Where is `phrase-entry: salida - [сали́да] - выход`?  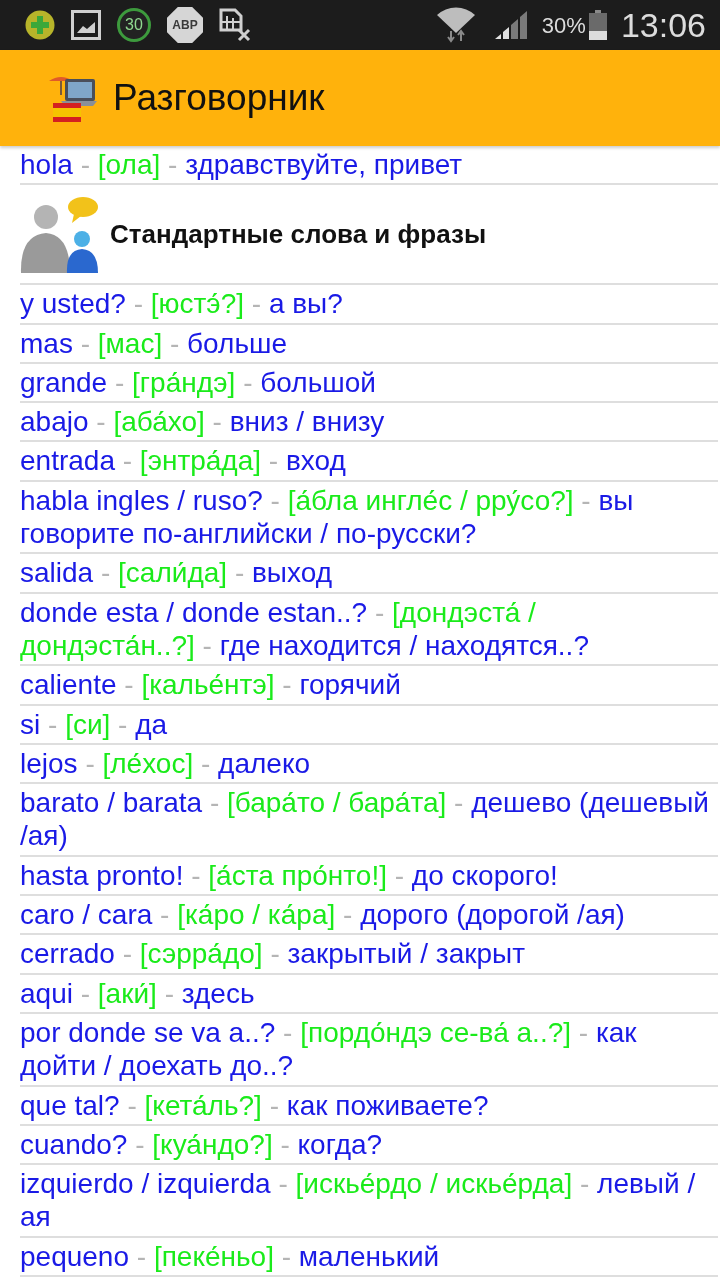 phrase-entry: salida - [сали́да] - выход is located at coordinates (369, 574).